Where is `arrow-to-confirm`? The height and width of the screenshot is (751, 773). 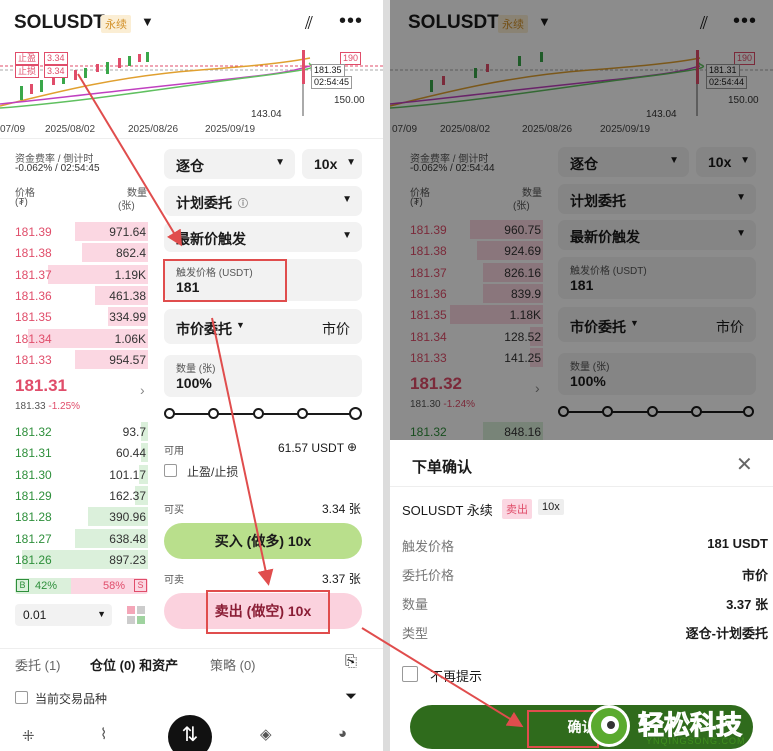 arrow-to-confirm is located at coordinates (442, 677).